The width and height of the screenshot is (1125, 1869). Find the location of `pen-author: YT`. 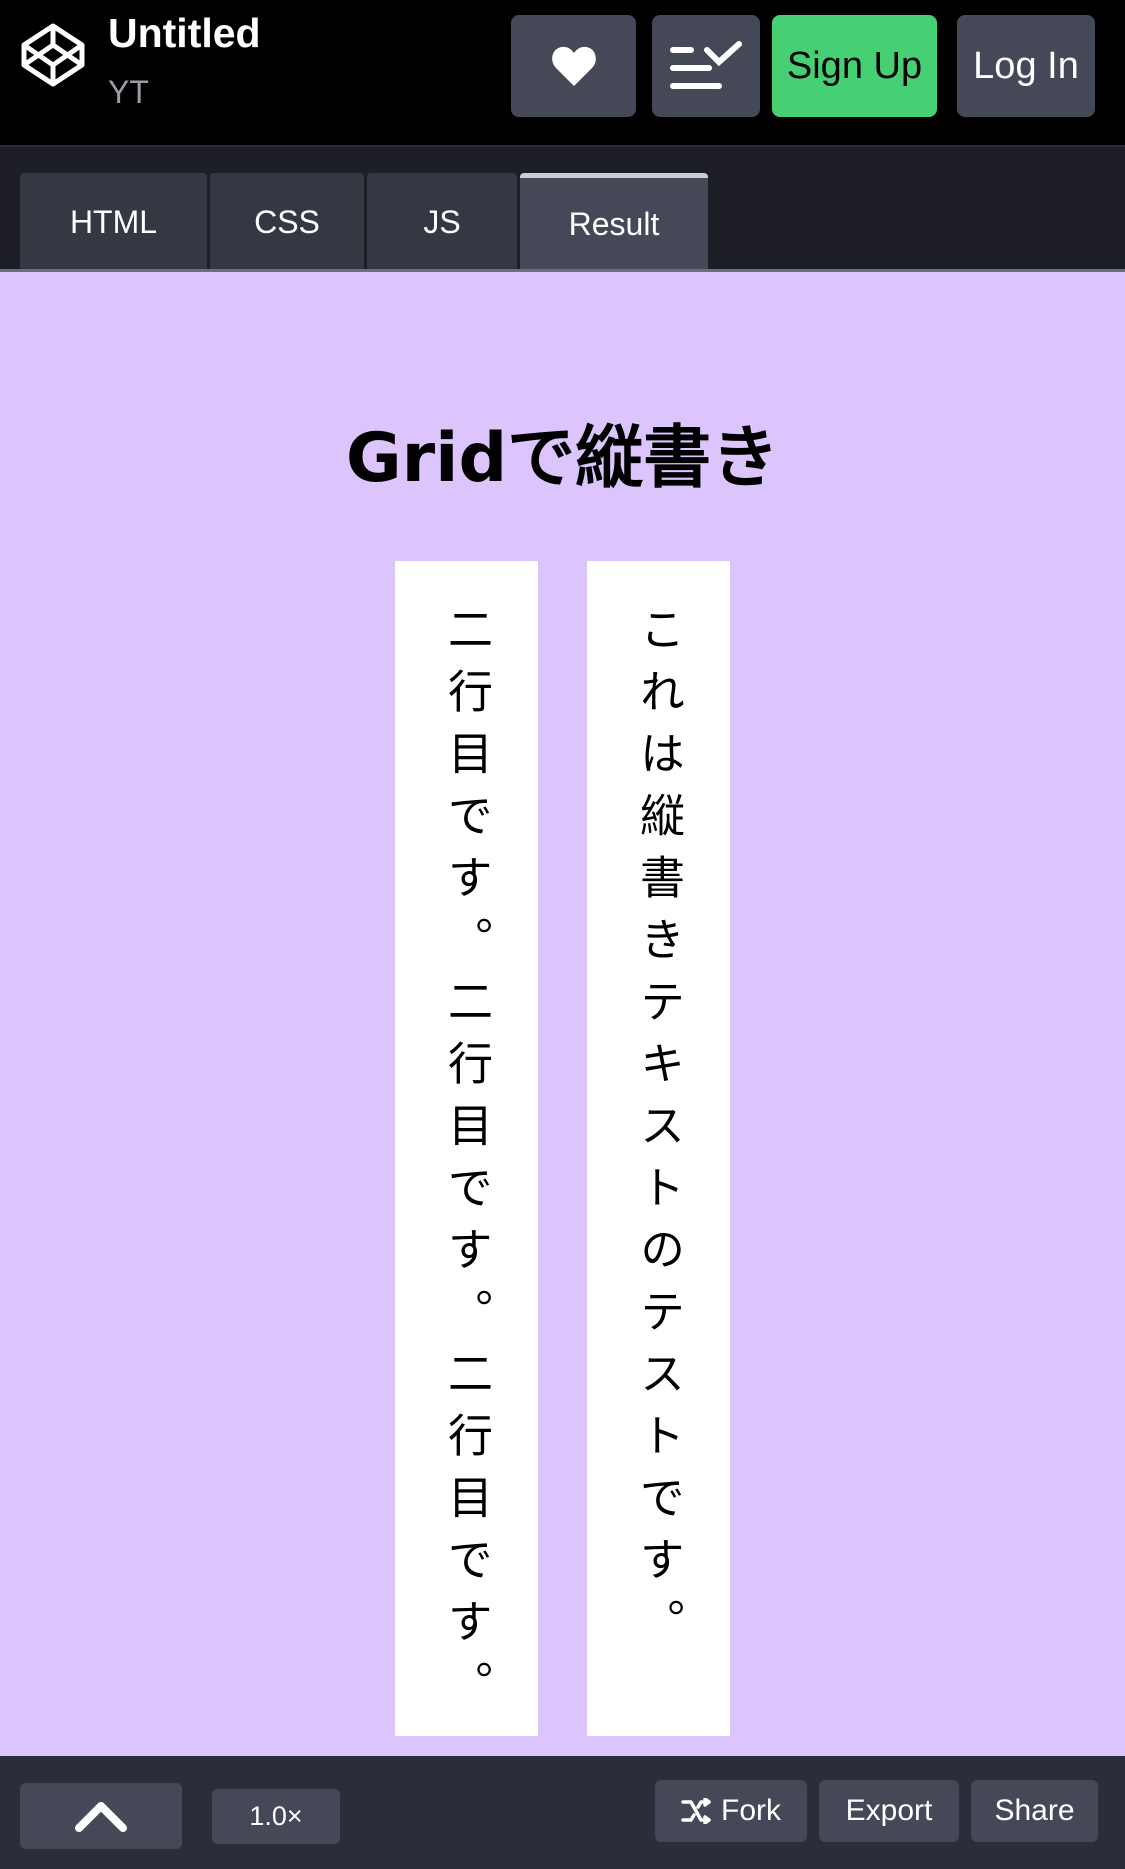

pen-author: YT is located at coordinates (128, 92).